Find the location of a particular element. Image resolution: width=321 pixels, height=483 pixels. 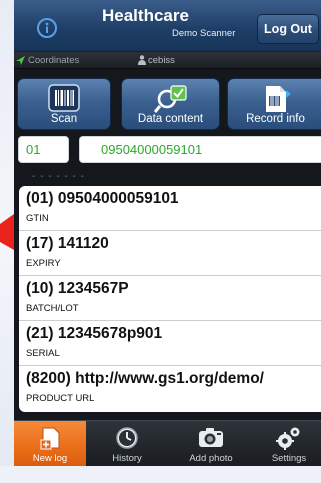

status-row: Coordinates cebiss is located at coordinates (167, 60).